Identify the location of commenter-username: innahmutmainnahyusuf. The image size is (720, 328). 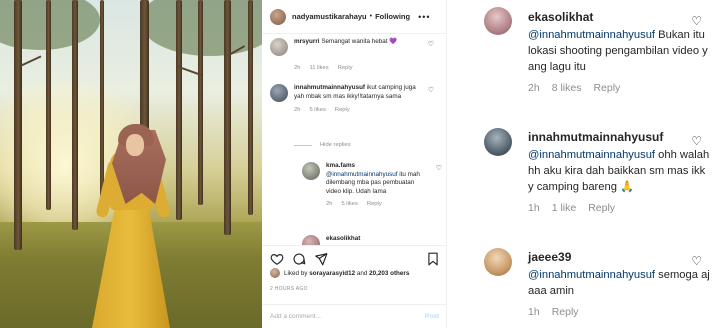
(329, 87).